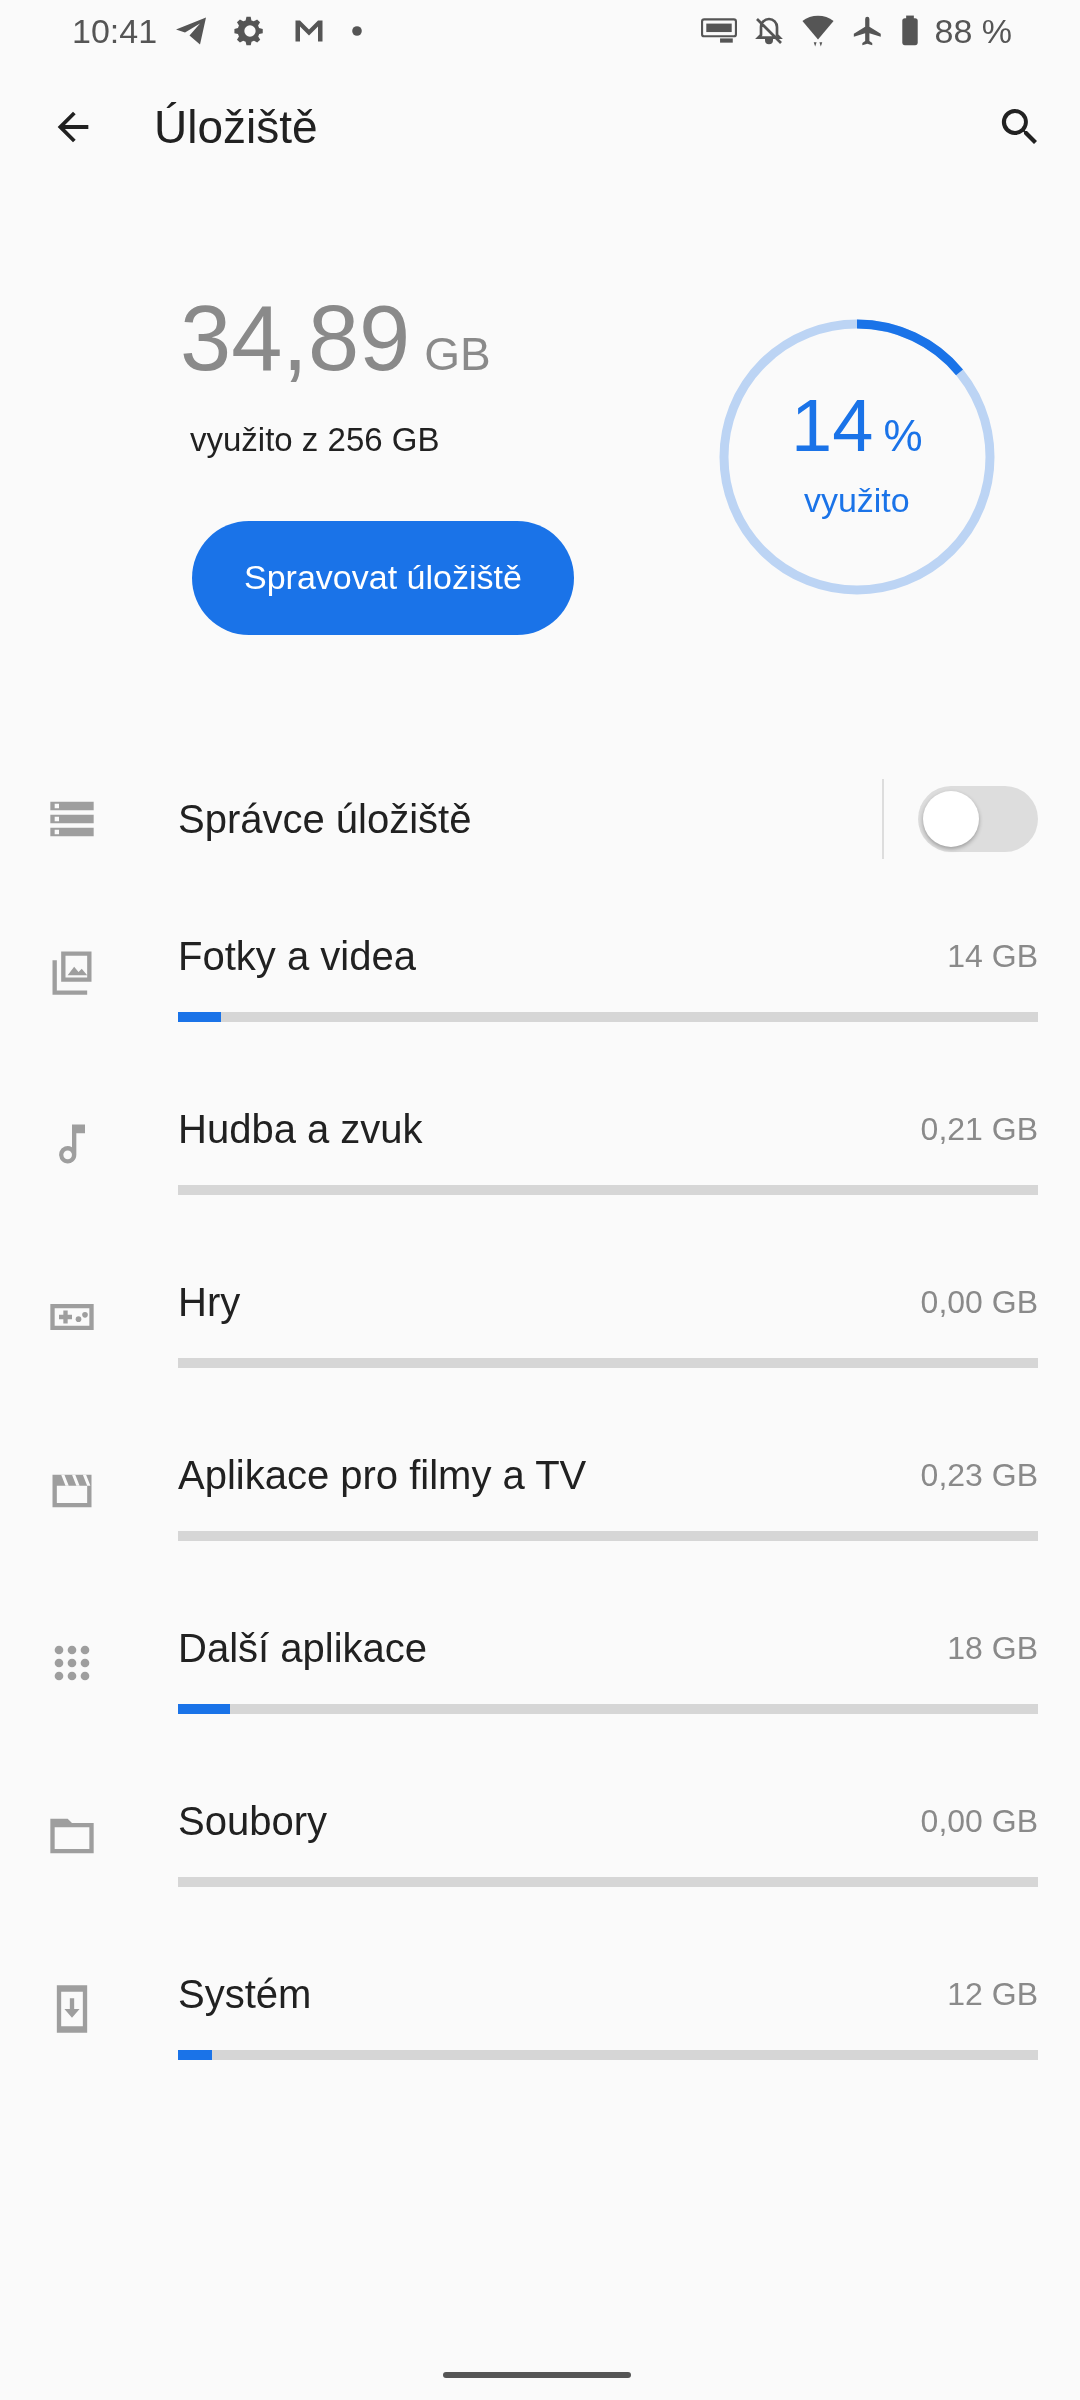 Image resolution: width=1080 pixels, height=2400 pixels. I want to click on category-size: 0,21 GB, so click(979, 1129).